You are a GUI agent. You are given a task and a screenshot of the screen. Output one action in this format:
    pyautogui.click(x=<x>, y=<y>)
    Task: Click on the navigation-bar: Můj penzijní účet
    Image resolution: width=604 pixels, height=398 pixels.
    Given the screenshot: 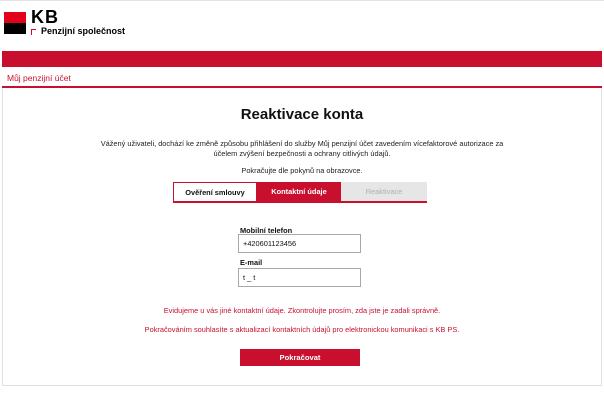 What is the action you would take?
    pyautogui.click(x=302, y=78)
    